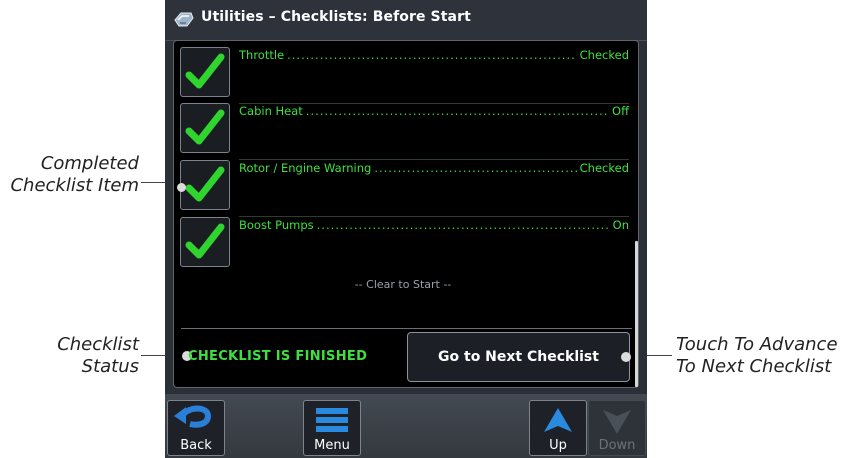  I want to click on back-button: Back, so click(196, 428).